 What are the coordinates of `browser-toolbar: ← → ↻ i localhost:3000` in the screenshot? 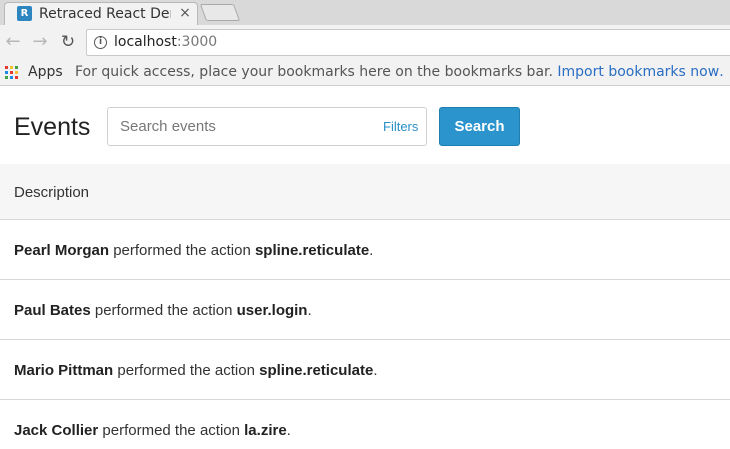 It's located at (365, 42).